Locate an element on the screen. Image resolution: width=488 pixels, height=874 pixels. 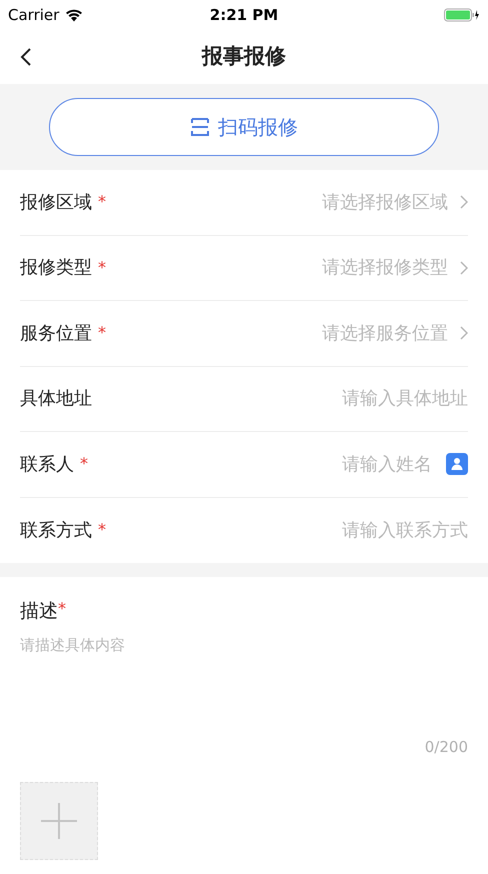
contact-book-button is located at coordinates (457, 464).